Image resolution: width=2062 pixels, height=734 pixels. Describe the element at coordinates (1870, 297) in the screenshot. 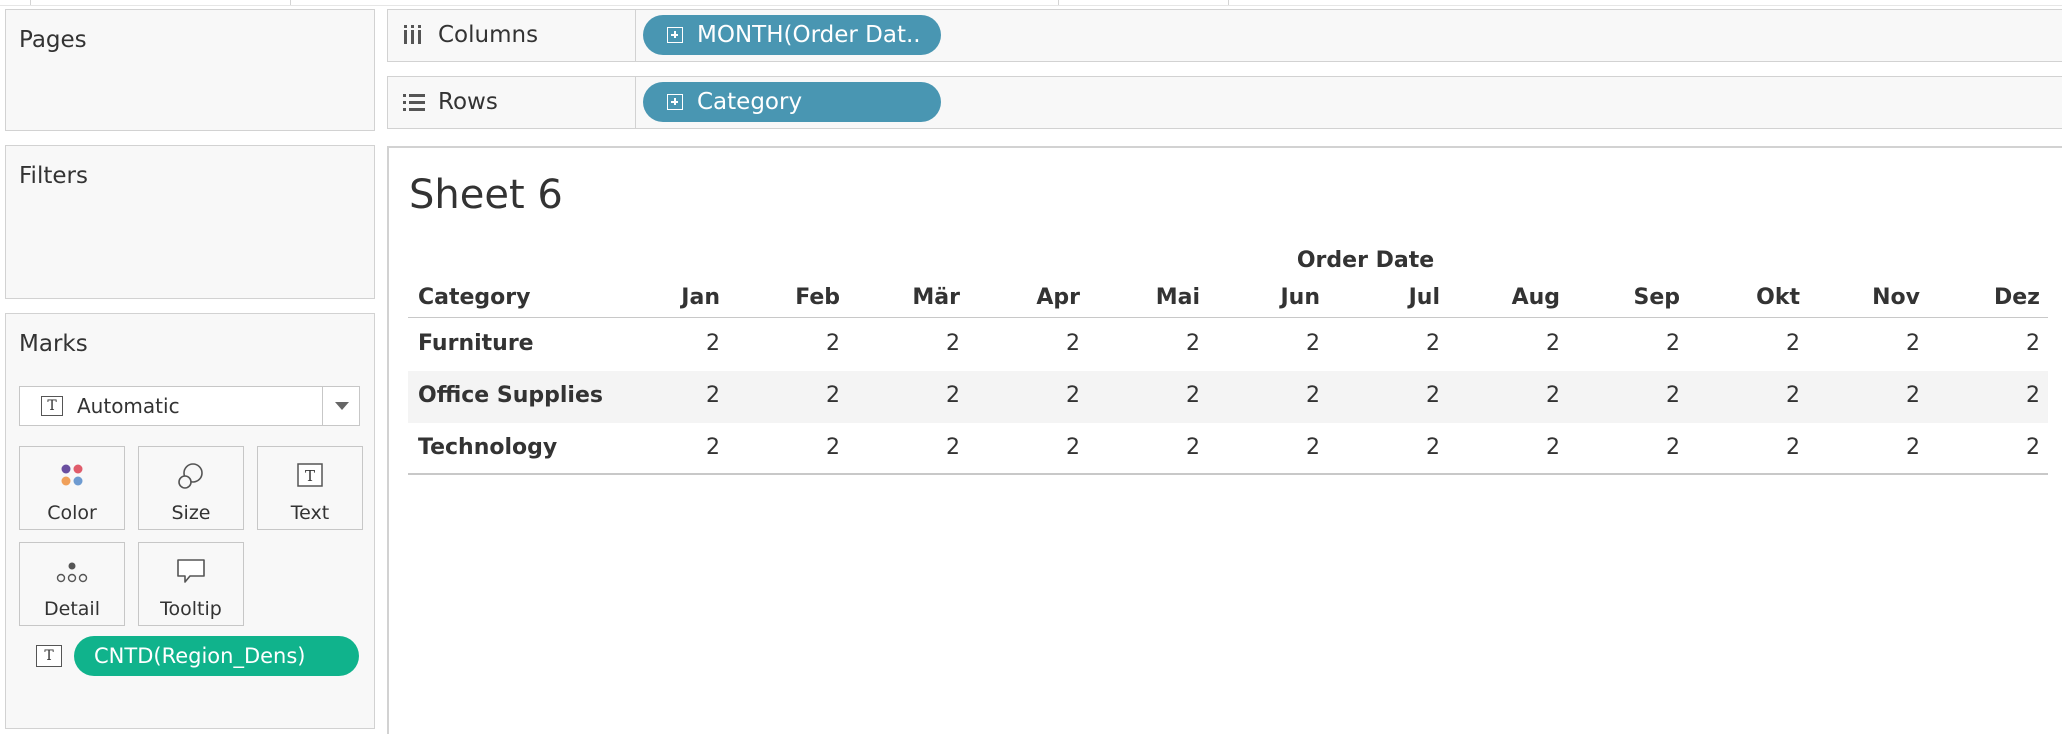

I see `month-header: Nov` at that location.